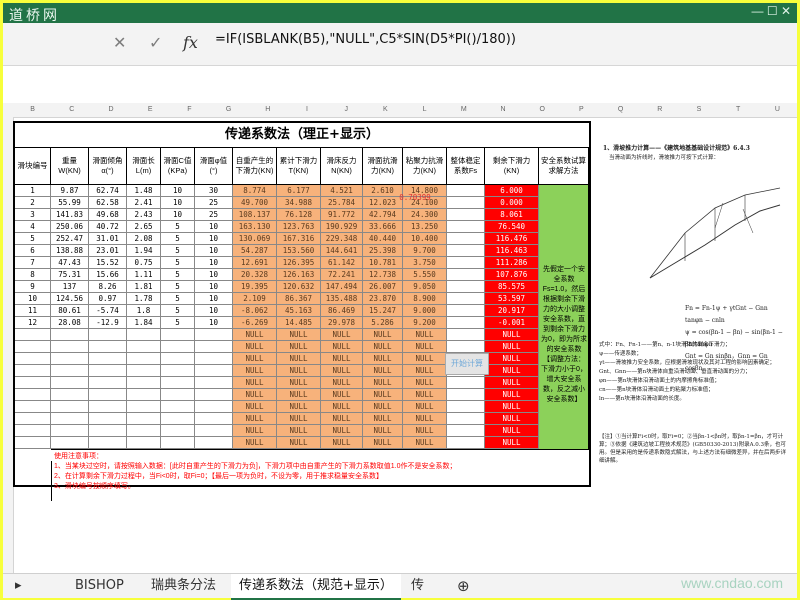 The image size is (800, 600). I want to click on cell-residual: 107.876, so click(512, 275).